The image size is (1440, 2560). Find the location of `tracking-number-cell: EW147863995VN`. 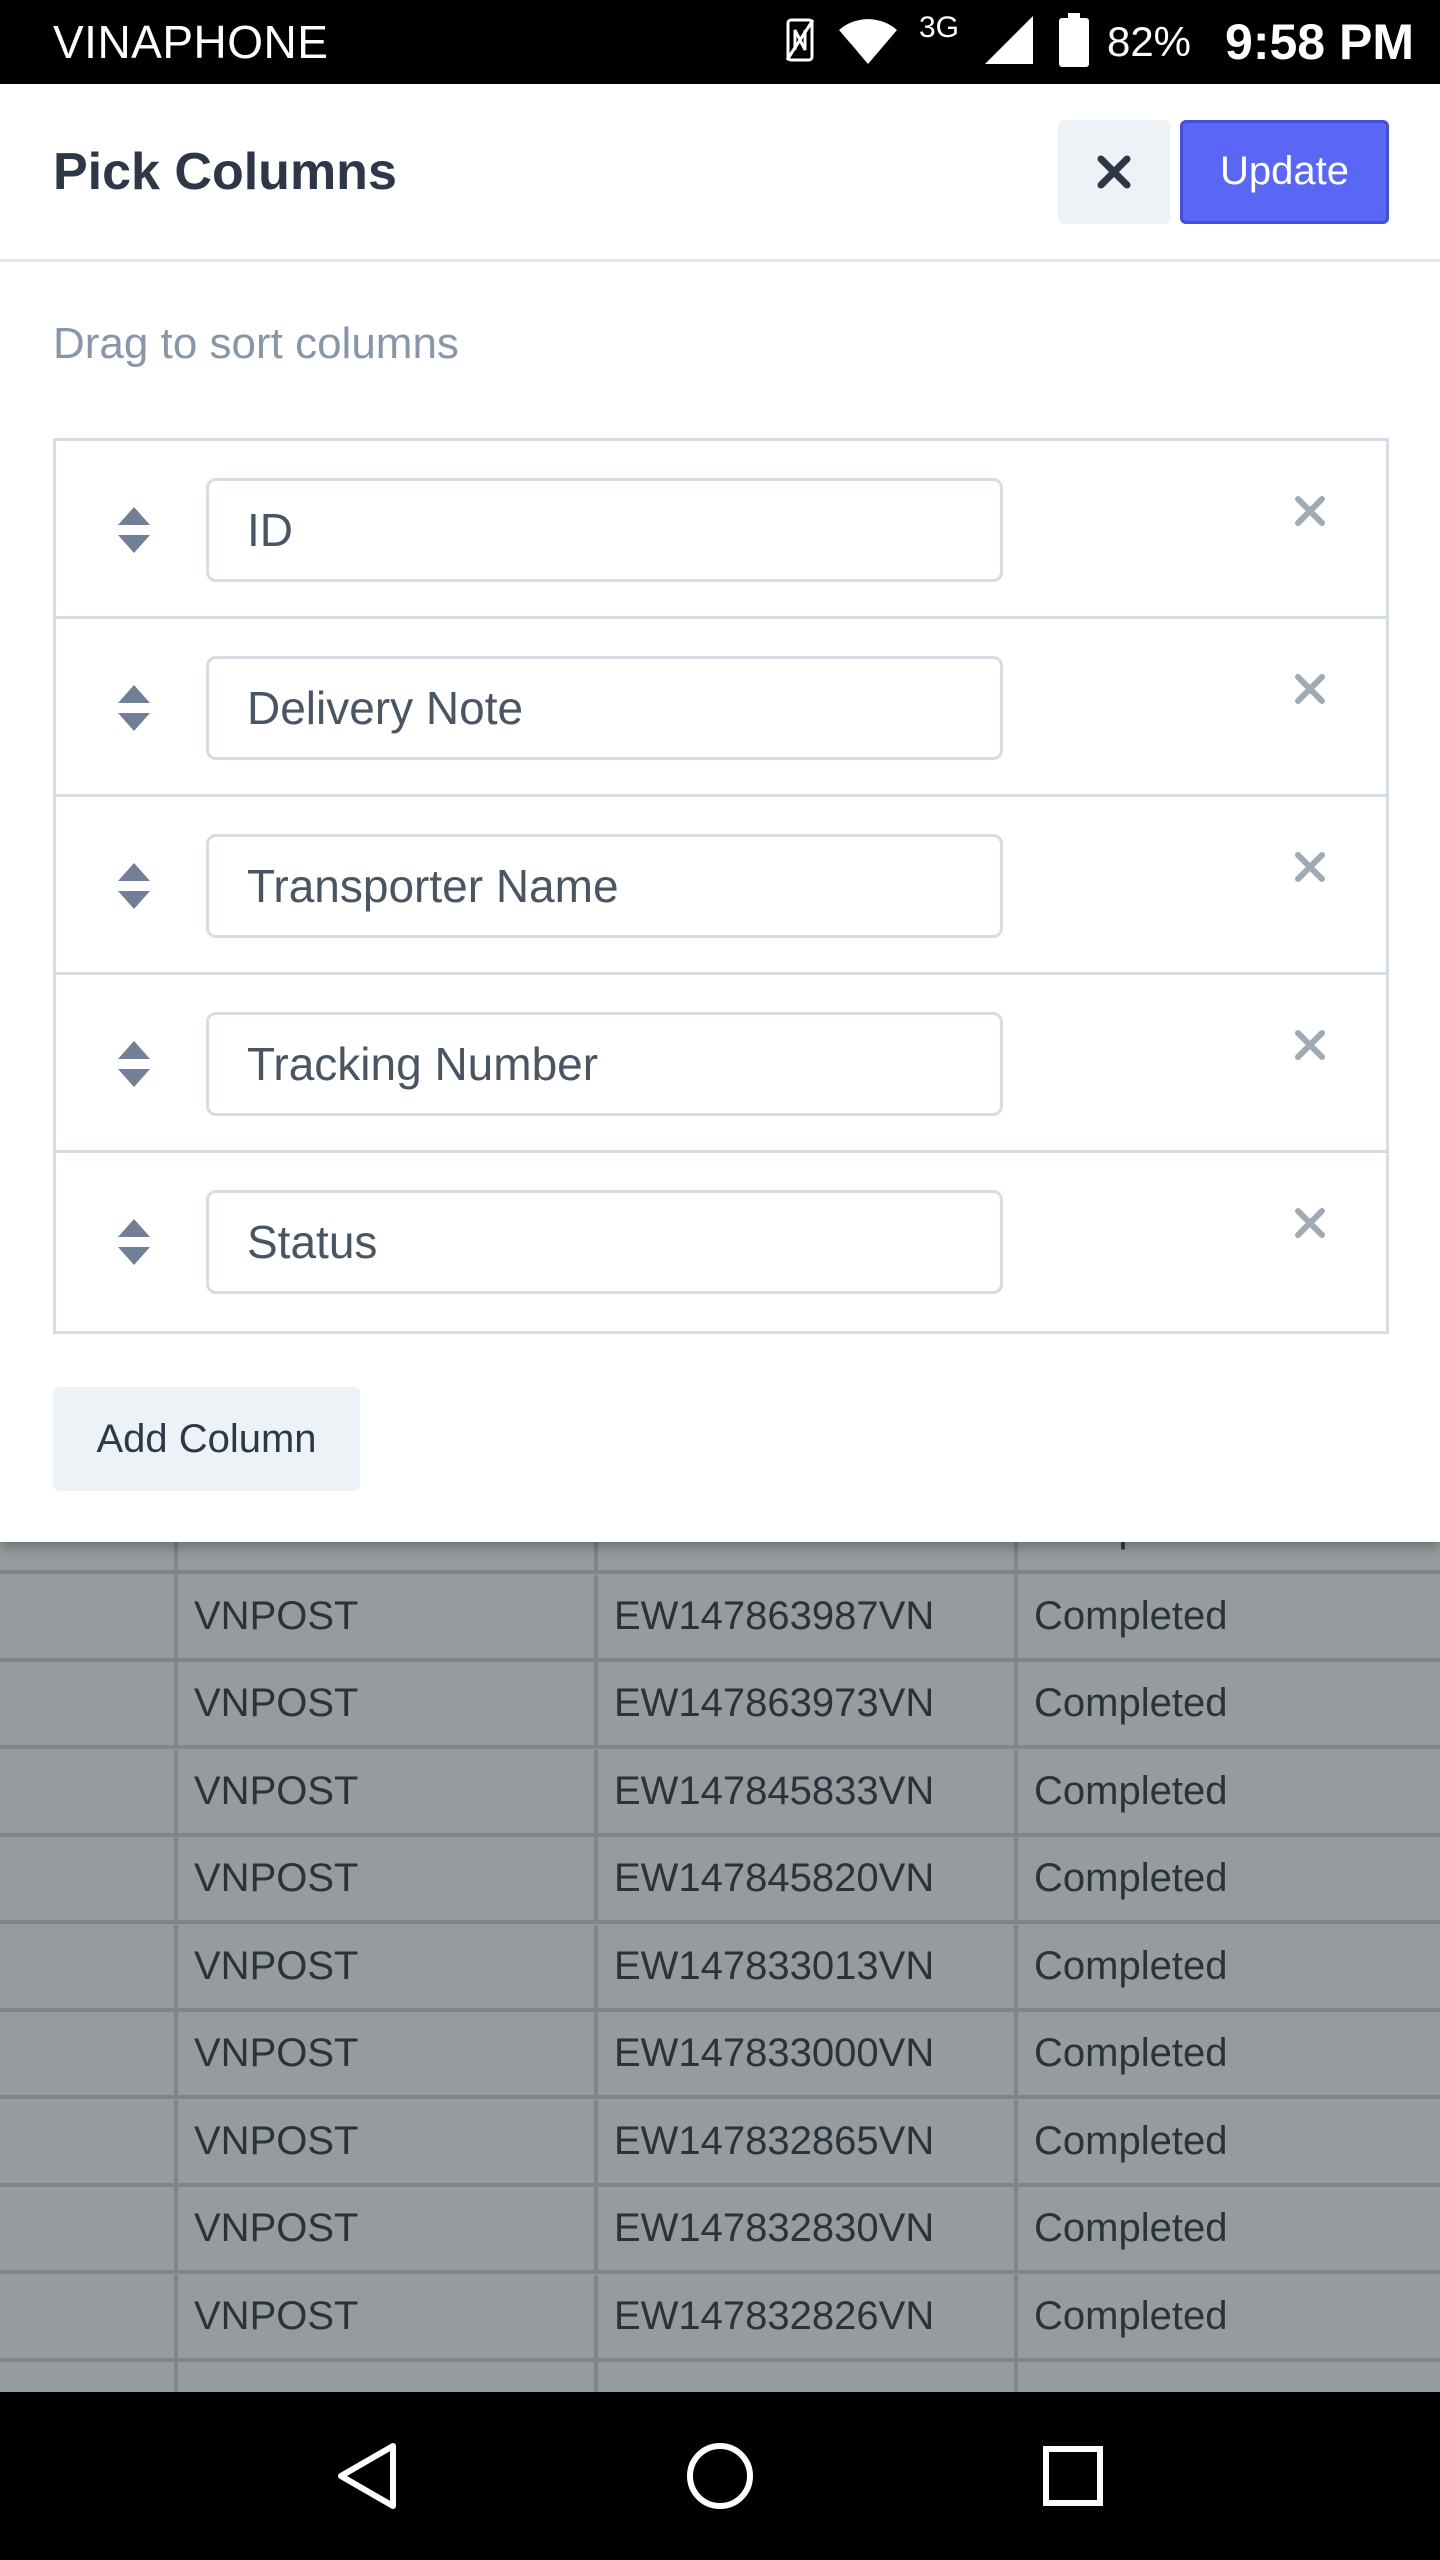

tracking-number-cell: EW147863995VN is located at coordinates (808, 1555).